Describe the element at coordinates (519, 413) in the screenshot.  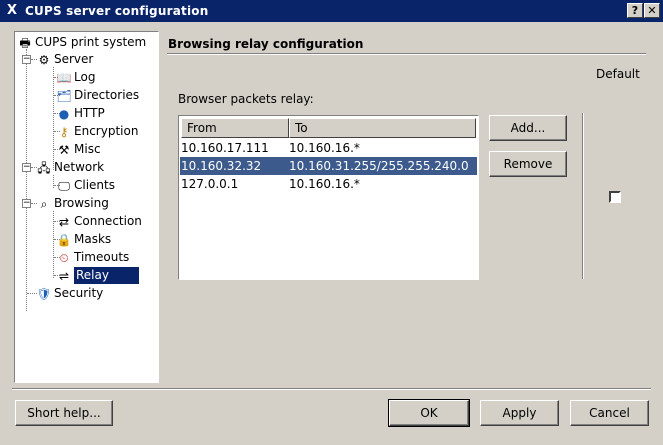
I see `apply-button: Apply` at that location.